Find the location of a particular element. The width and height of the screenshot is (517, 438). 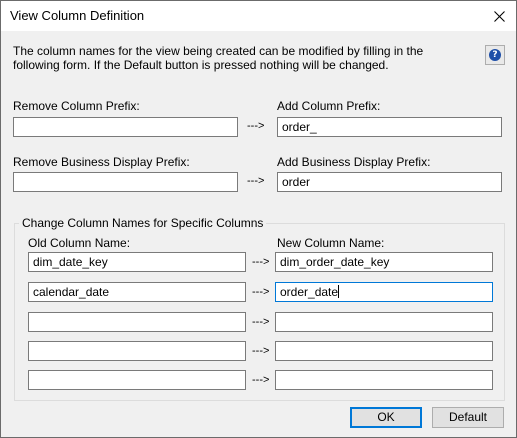

old-column-name-input-2: calendar_date is located at coordinates (137, 292).